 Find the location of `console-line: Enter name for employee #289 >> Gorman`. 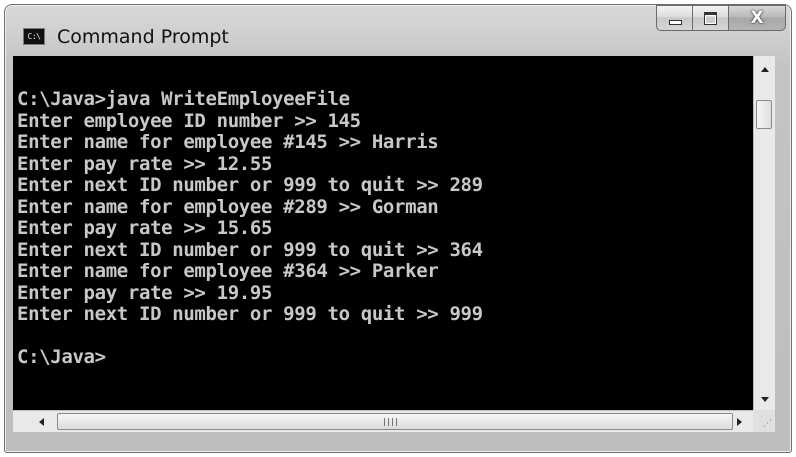

console-line: Enter name for employee #289 >> Gorman is located at coordinates (228, 206).